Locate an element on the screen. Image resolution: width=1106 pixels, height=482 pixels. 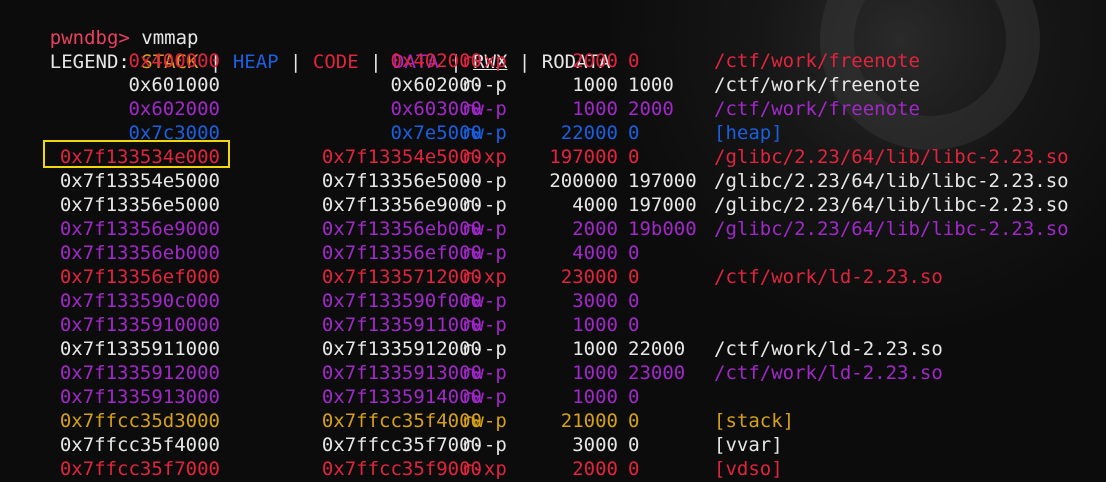
end-address: 0x7f1335914000 is located at coordinates (401, 397).